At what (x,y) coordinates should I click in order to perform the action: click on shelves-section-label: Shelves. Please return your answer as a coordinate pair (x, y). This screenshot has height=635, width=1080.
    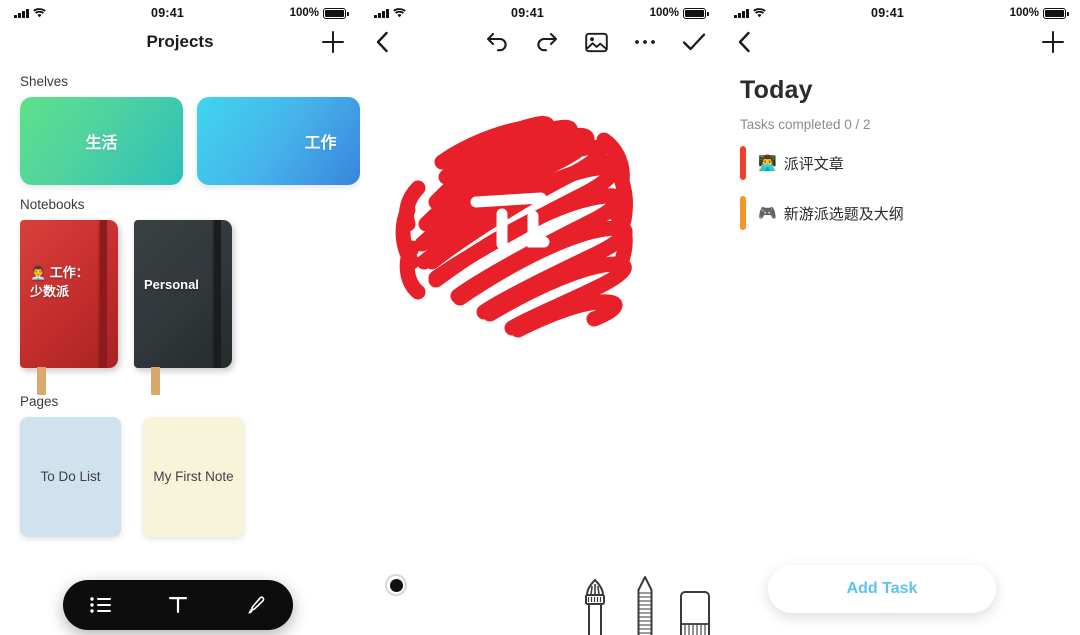
    Looking at the image, I should click on (44, 81).